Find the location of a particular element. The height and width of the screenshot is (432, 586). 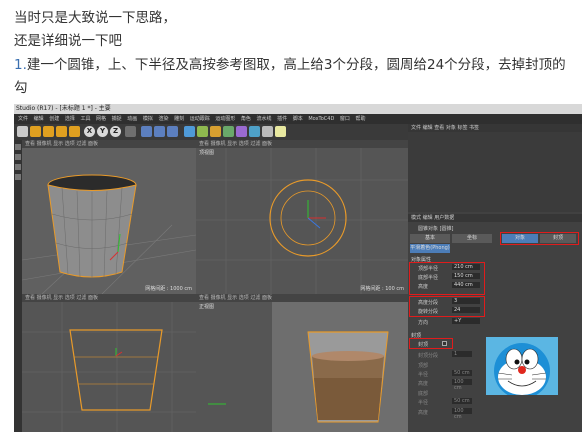

menu-file: 文件 is located at coordinates (23, 119).